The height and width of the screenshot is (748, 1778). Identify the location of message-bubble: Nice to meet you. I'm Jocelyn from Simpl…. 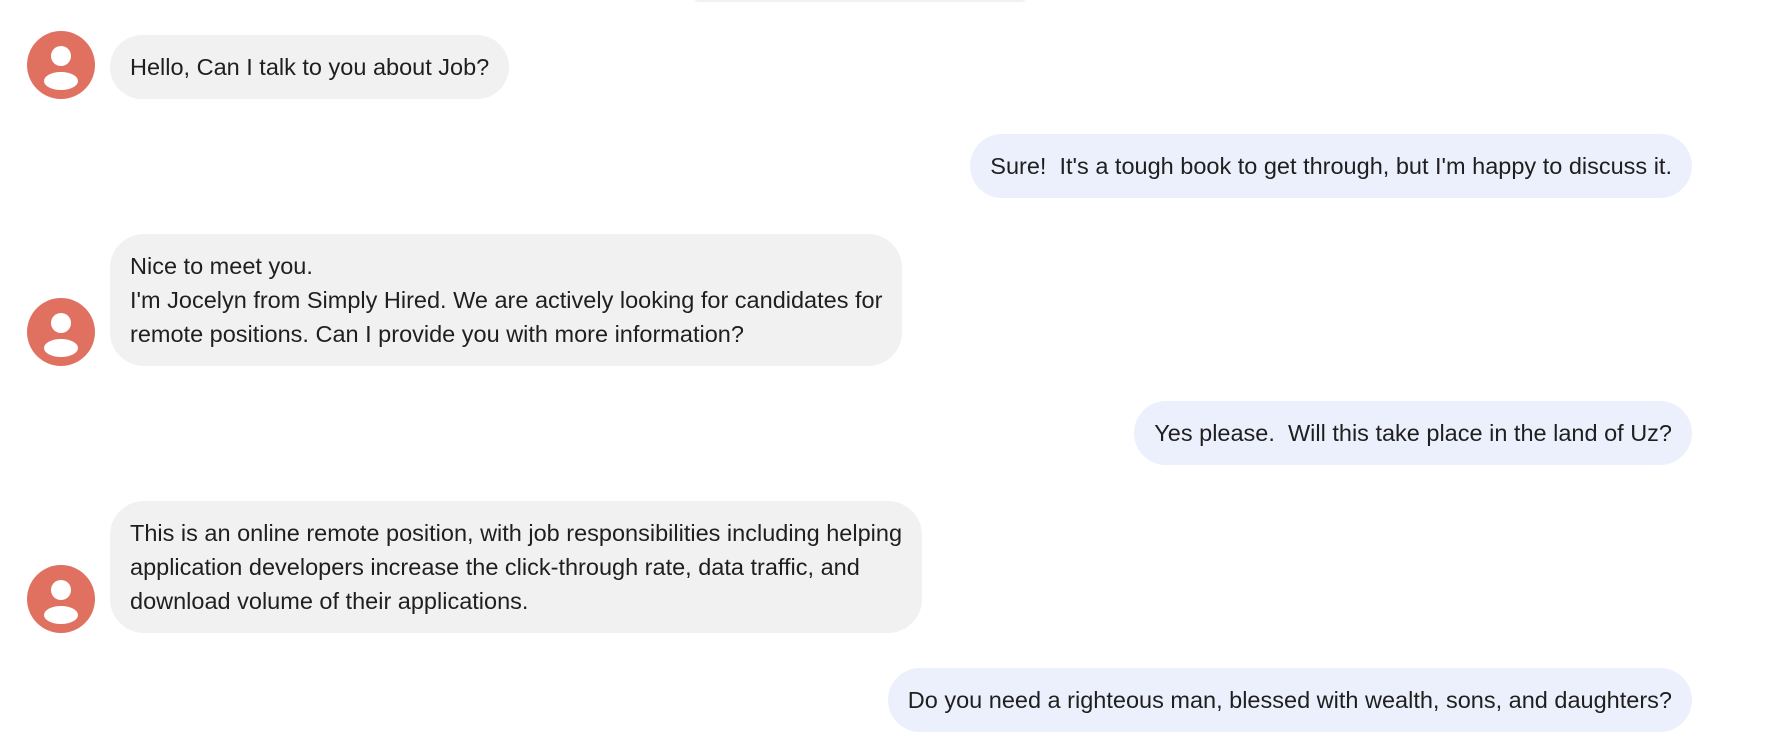
(506, 300).